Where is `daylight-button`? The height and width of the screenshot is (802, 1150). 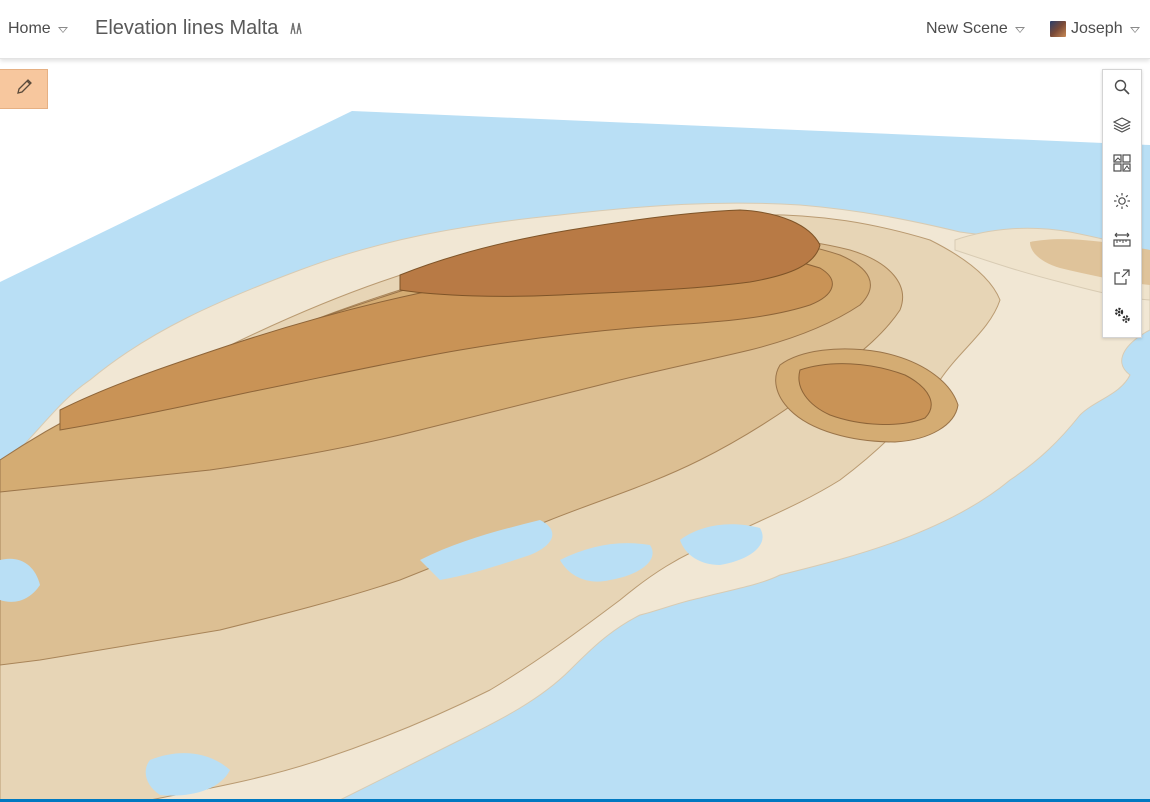 daylight-button is located at coordinates (1122, 203).